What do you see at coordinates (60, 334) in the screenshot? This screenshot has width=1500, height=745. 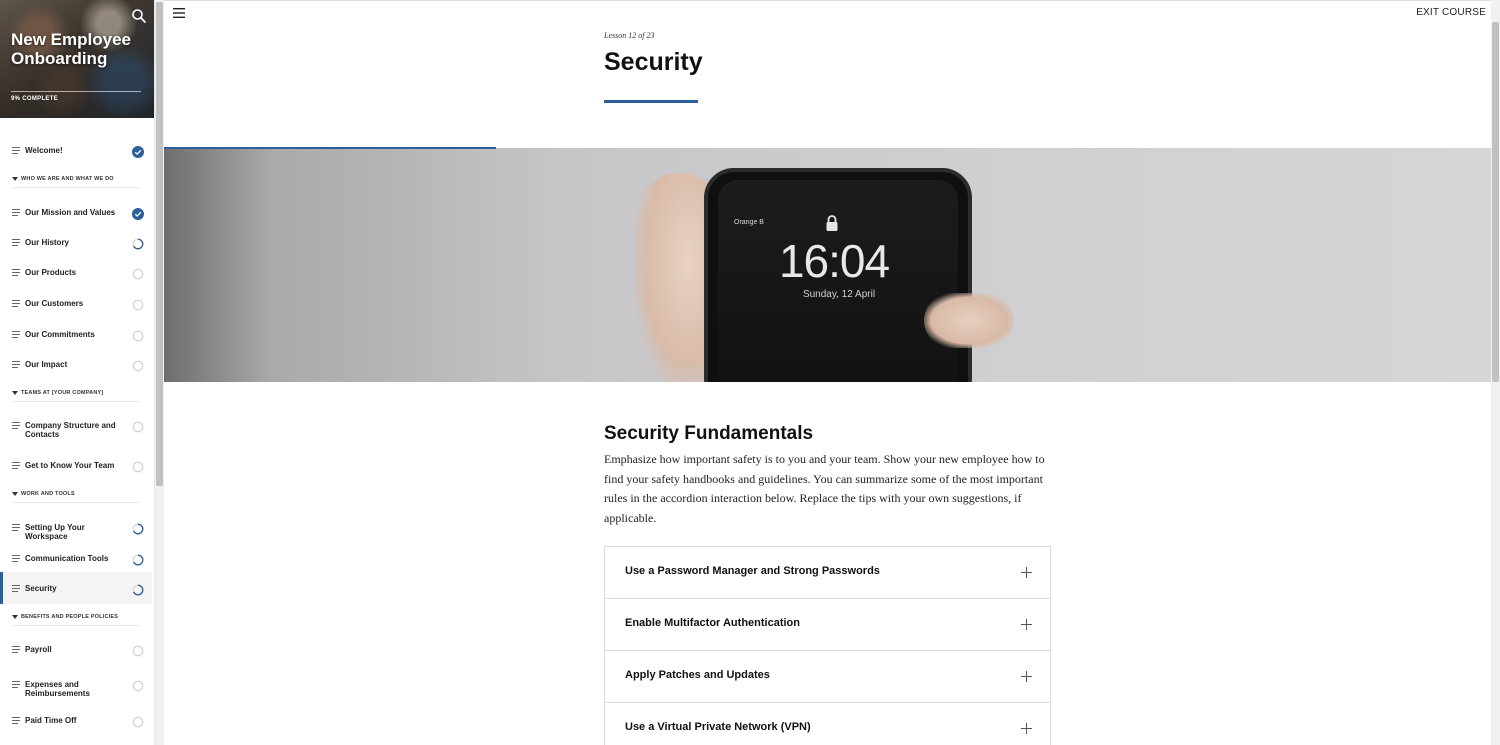 I see `sidebar-lesson-label: Our Commitments` at bounding box center [60, 334].